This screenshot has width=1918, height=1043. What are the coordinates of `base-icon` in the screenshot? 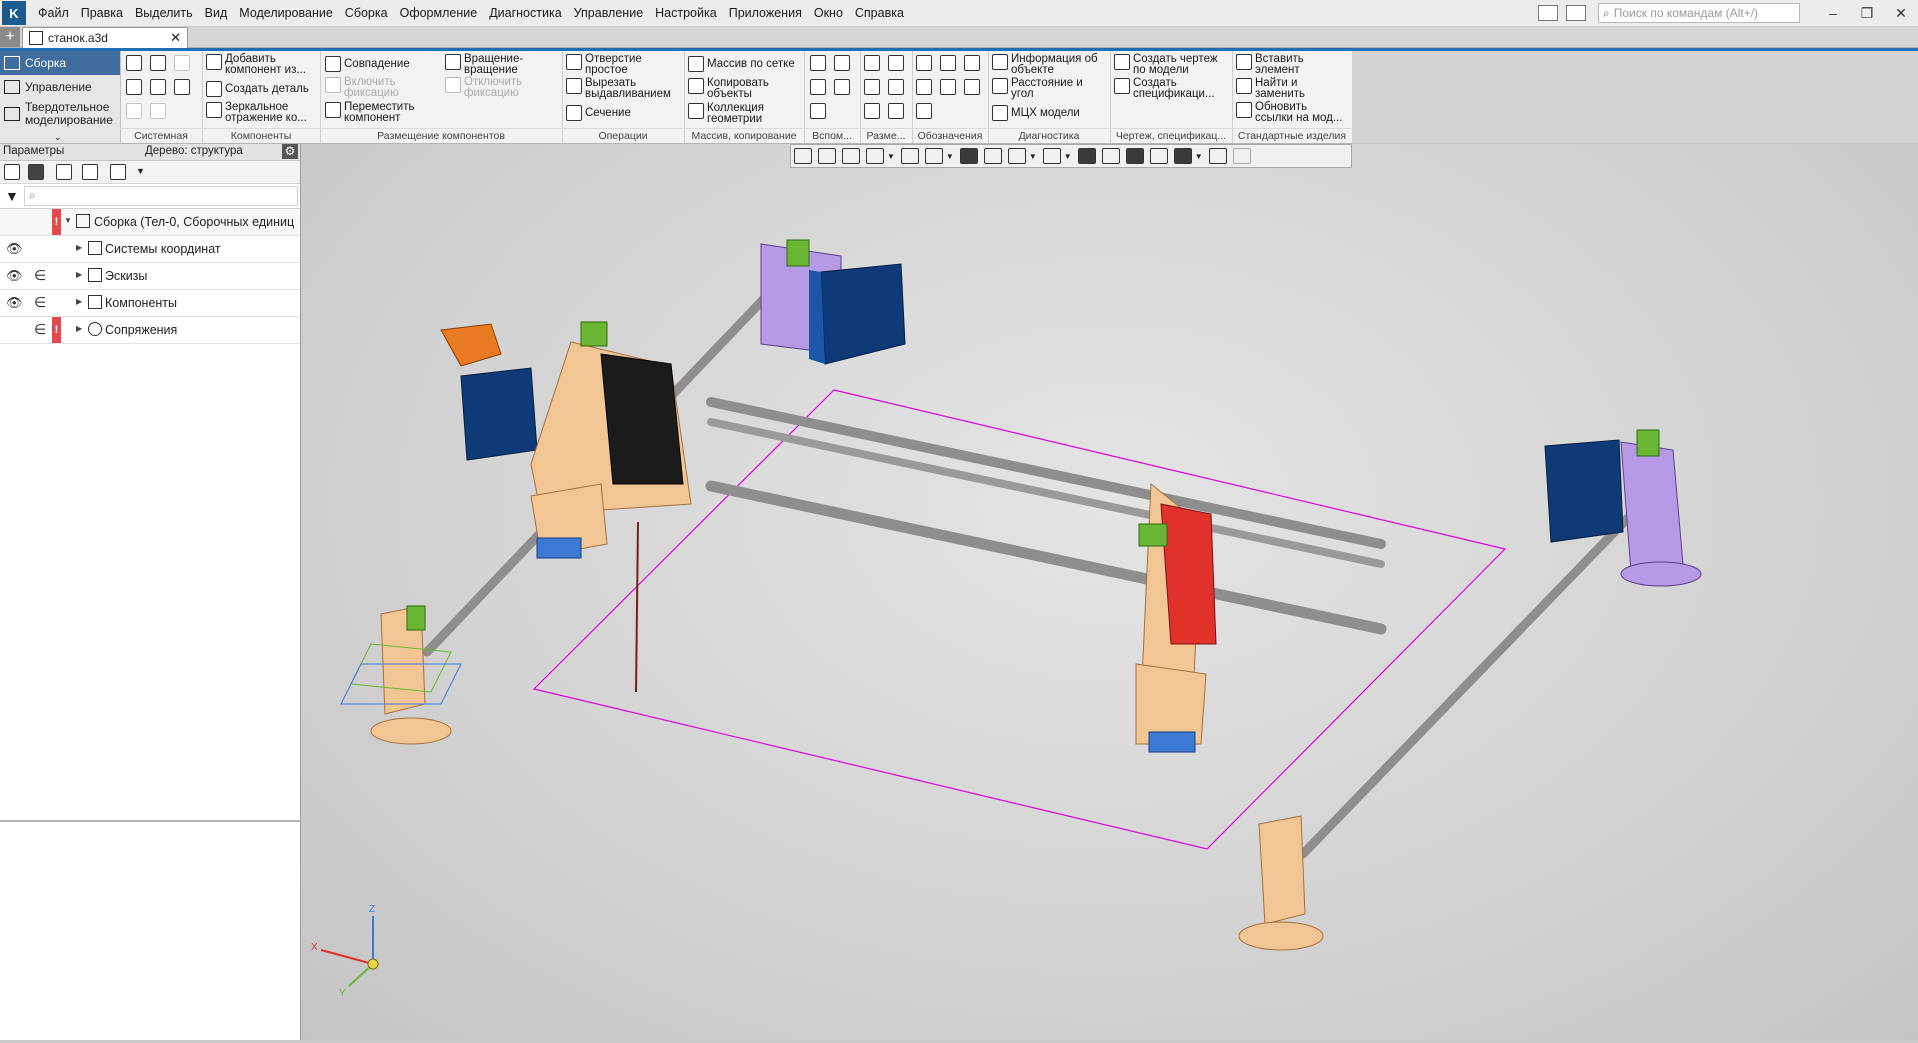 It's located at (972, 63).